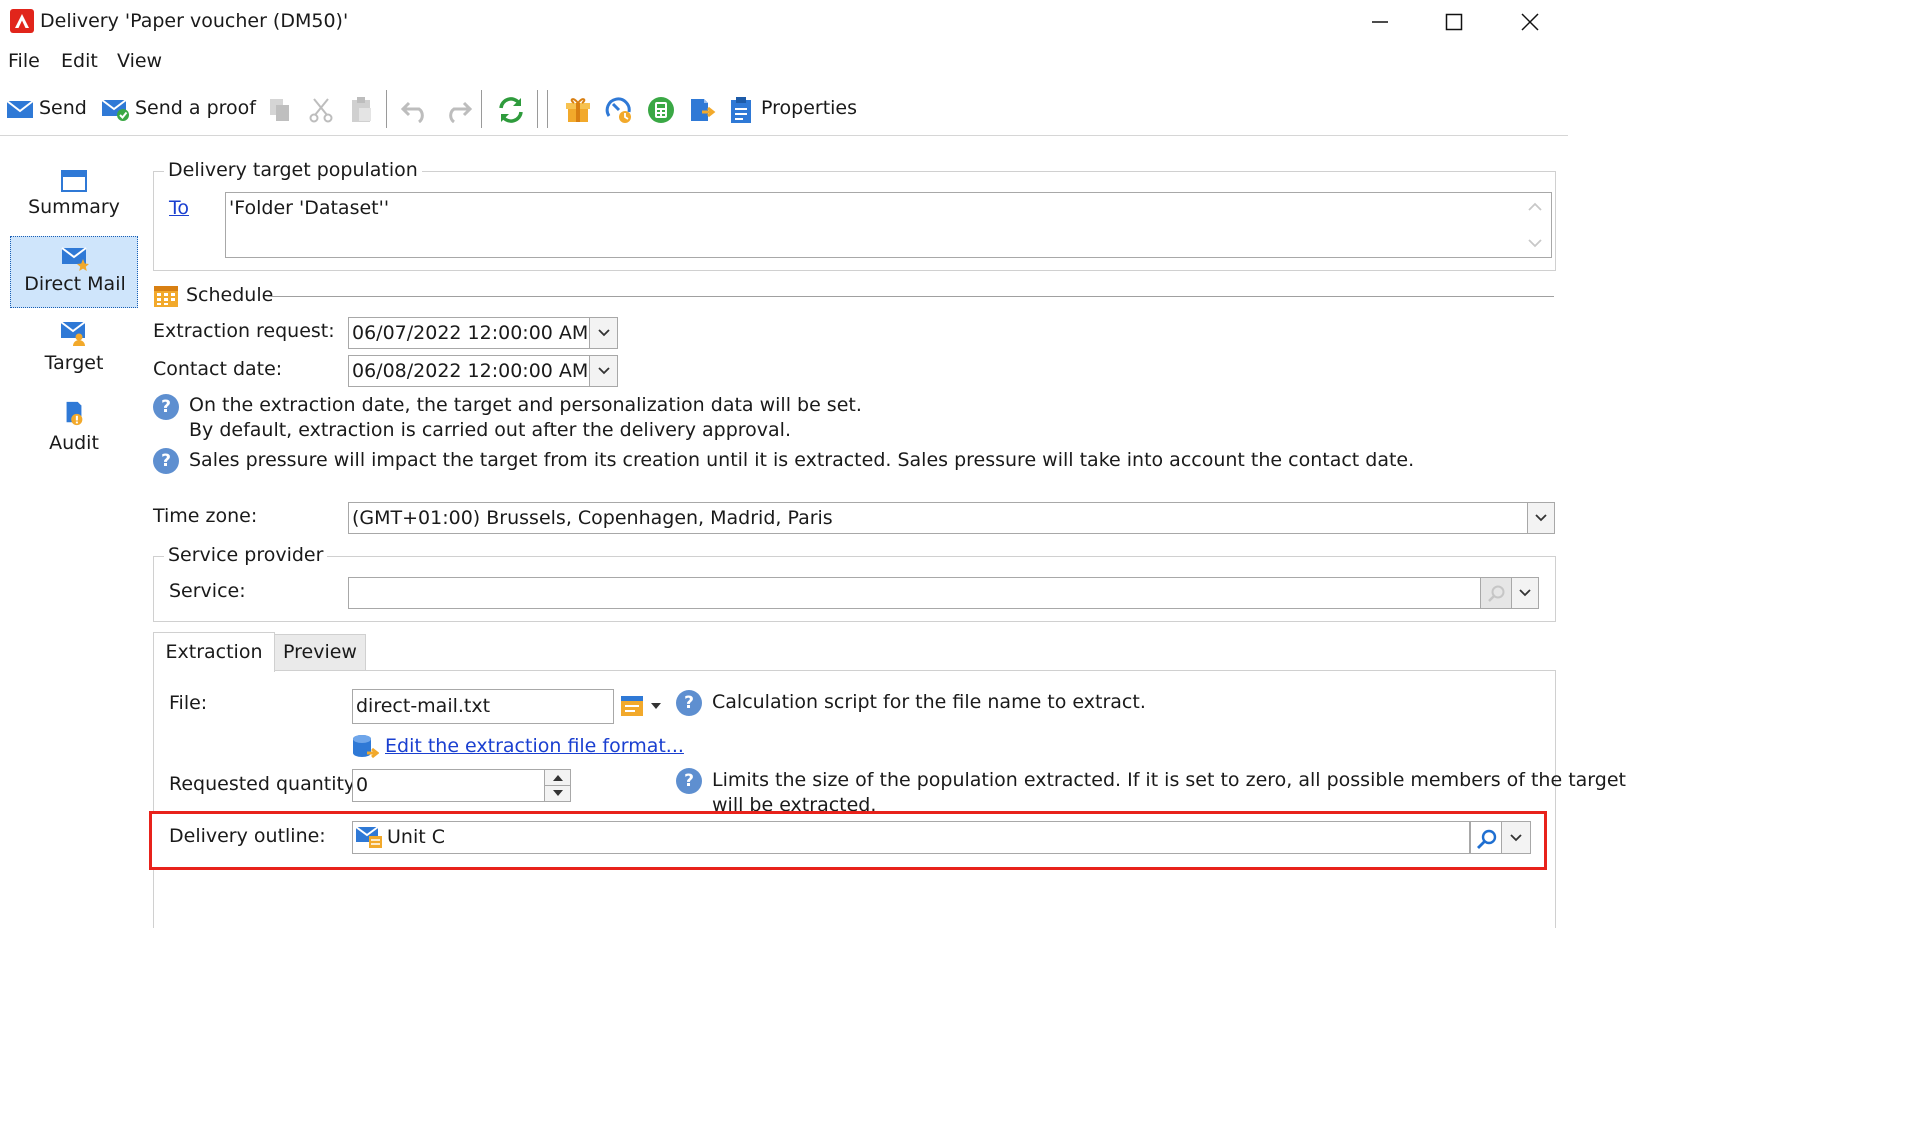  I want to click on analyze-icon, so click(619, 110).